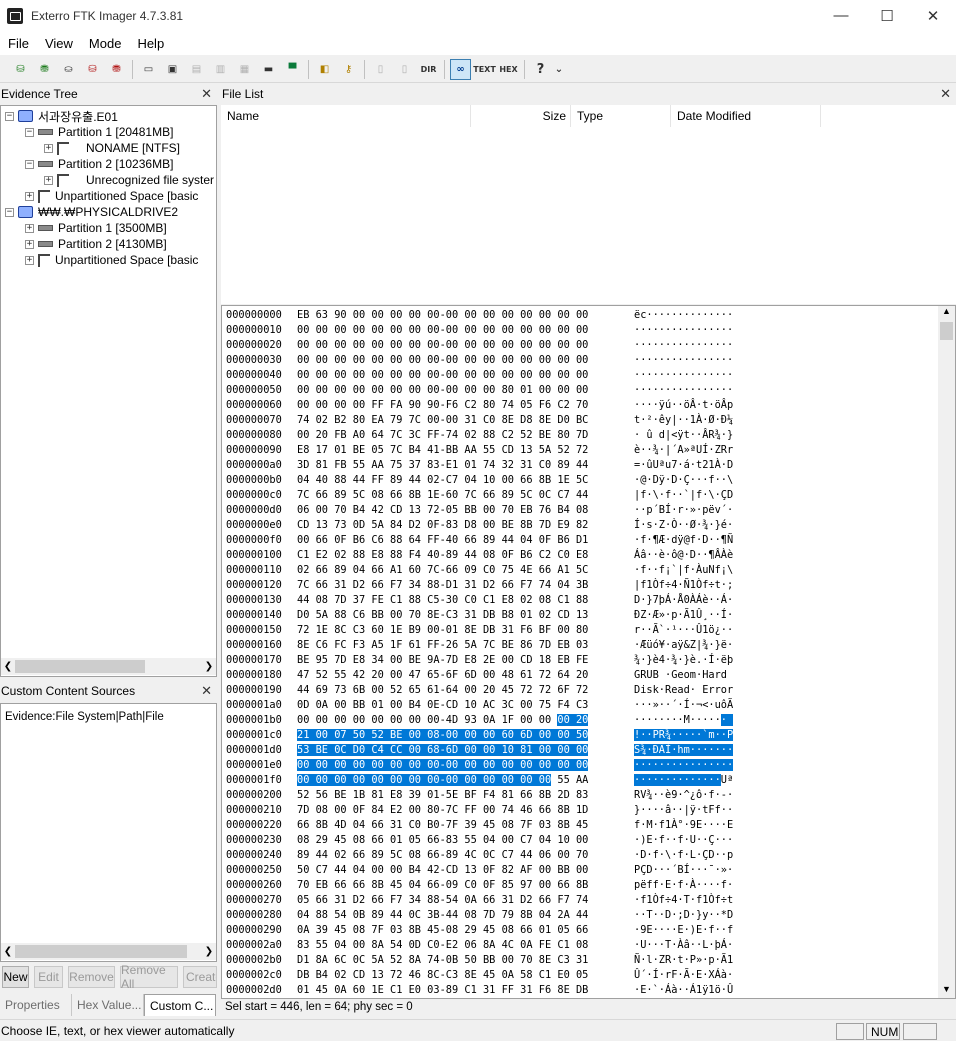 The height and width of the screenshot is (1041, 956). What do you see at coordinates (683, 975) in the screenshot?
I see `hex-ascii: Û´·Í·rF·Ã·E·XÁà·` at bounding box center [683, 975].